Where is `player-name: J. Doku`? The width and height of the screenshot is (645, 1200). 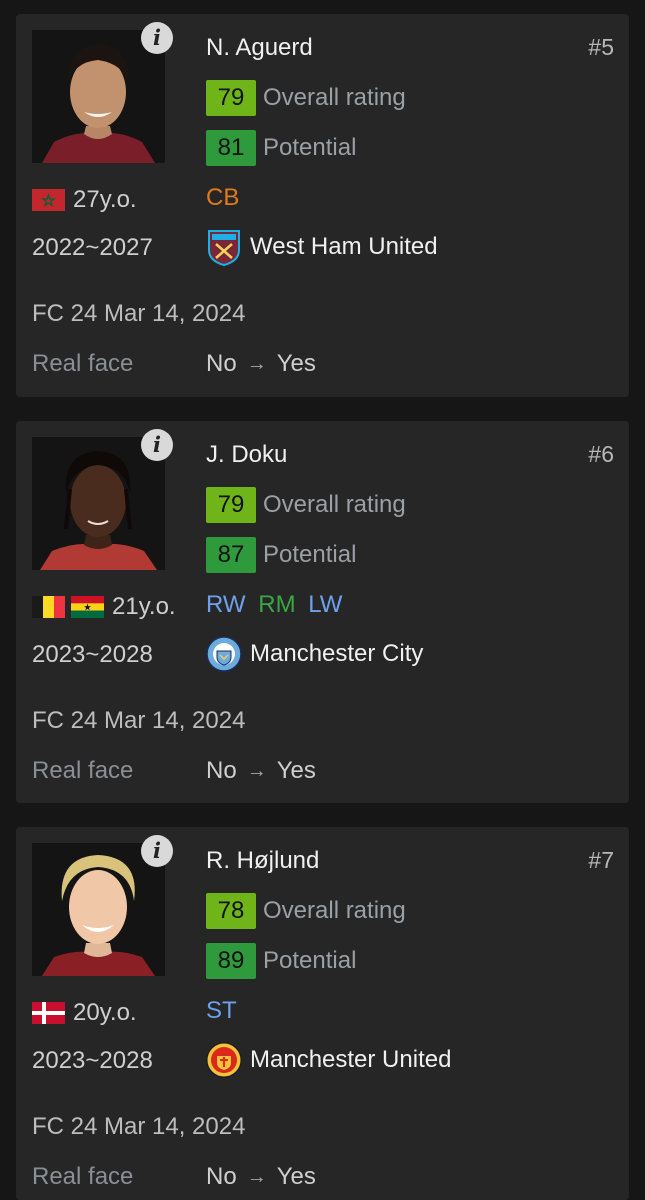
player-name: J. Doku is located at coordinates (246, 455).